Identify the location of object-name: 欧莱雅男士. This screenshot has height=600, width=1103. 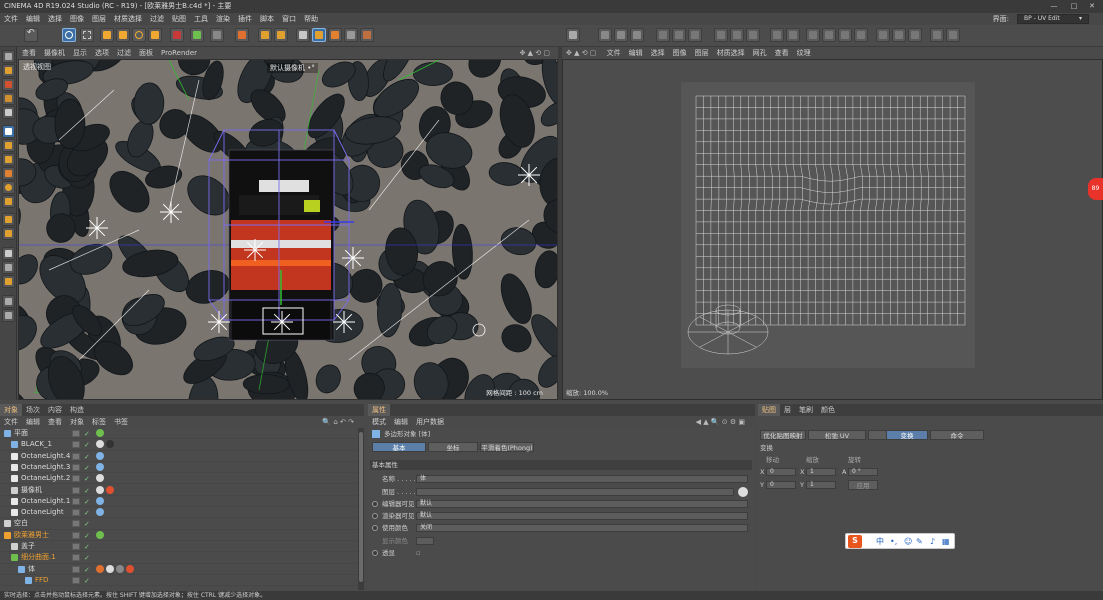
(31, 535).